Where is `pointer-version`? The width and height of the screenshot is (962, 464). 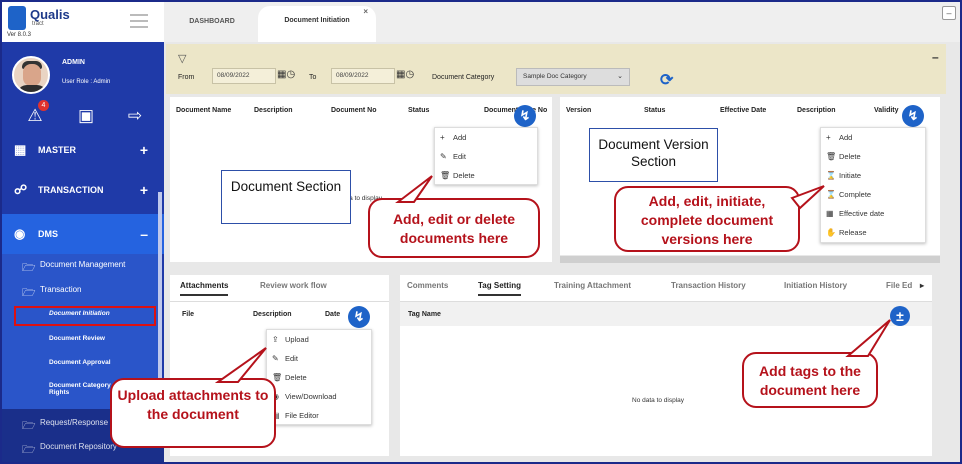
pointer-version is located at coordinates (807, 197).